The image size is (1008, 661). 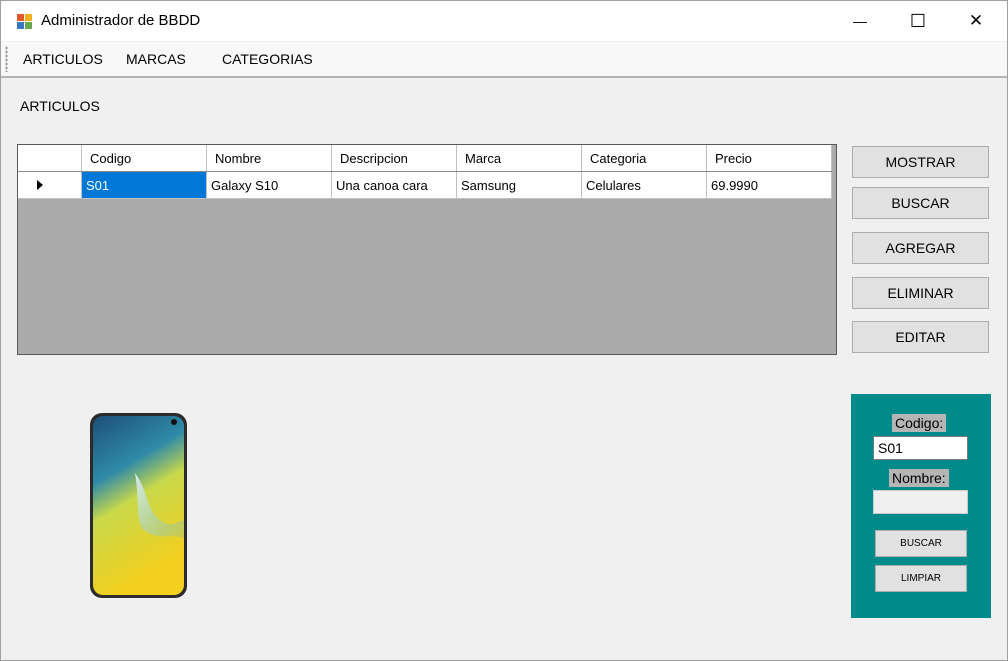 What do you see at coordinates (394, 185) in the screenshot?
I see `cell-descripcion: Una canoa cara` at bounding box center [394, 185].